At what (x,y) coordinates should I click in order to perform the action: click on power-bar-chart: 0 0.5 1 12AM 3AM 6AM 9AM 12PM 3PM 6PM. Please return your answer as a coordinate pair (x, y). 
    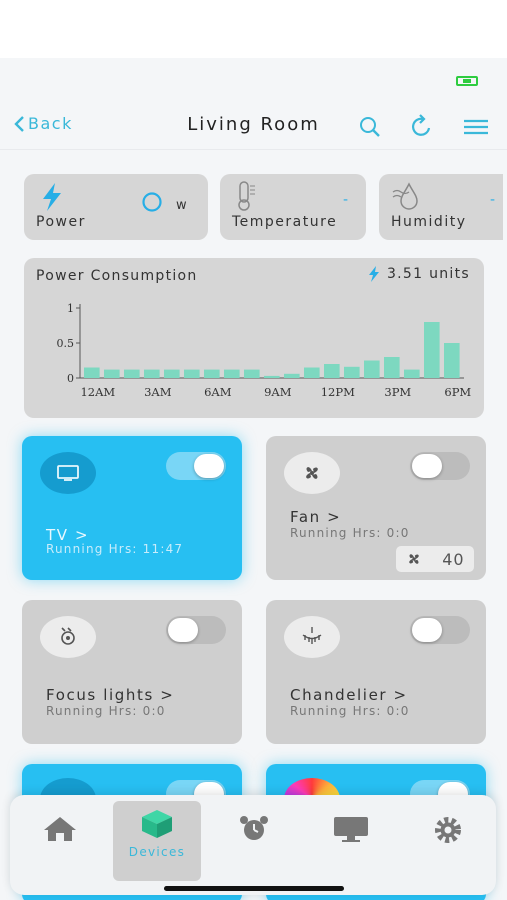
    Looking at the image, I should click on (264, 350).